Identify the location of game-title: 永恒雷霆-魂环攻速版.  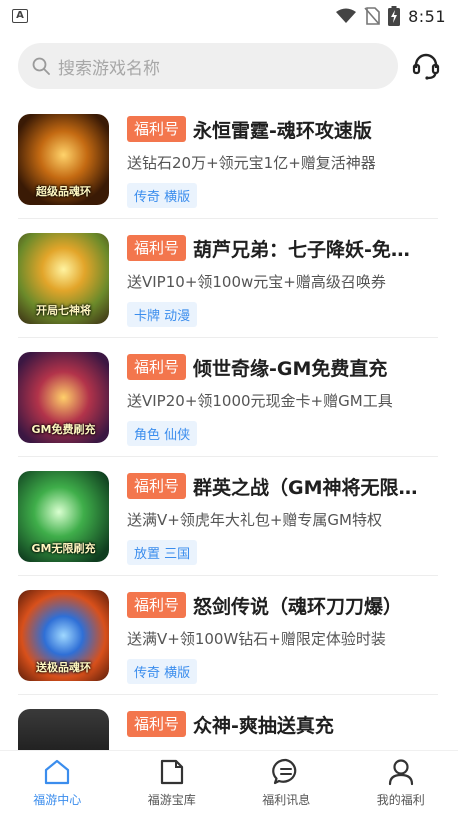
(282, 130).